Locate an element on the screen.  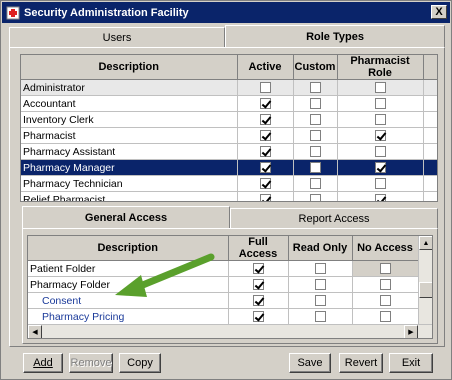
role-description: Pharmacy Manager is located at coordinates (129, 167).